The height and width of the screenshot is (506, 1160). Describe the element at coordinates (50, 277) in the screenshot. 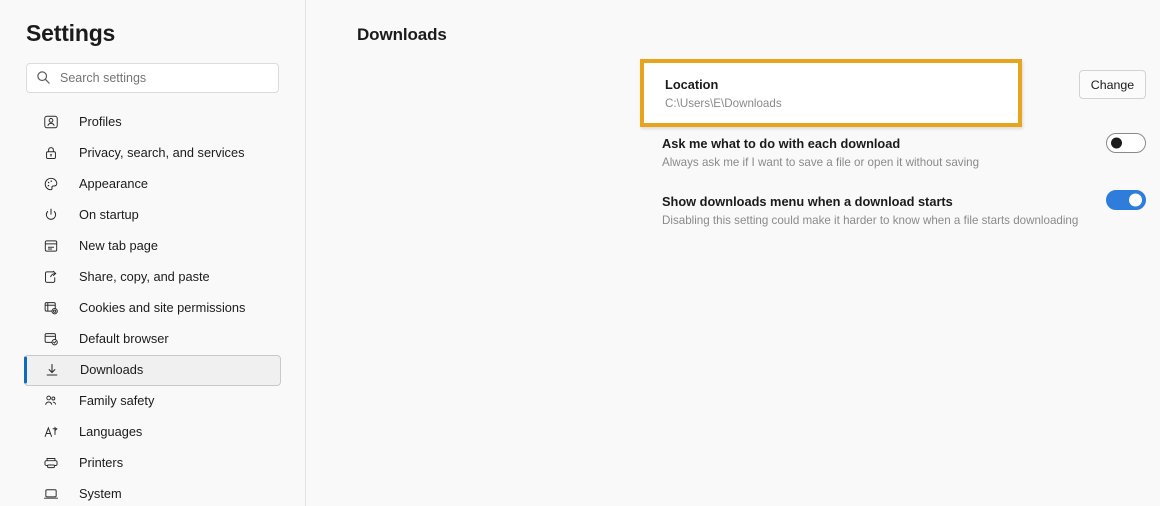

I see `share-icon` at that location.